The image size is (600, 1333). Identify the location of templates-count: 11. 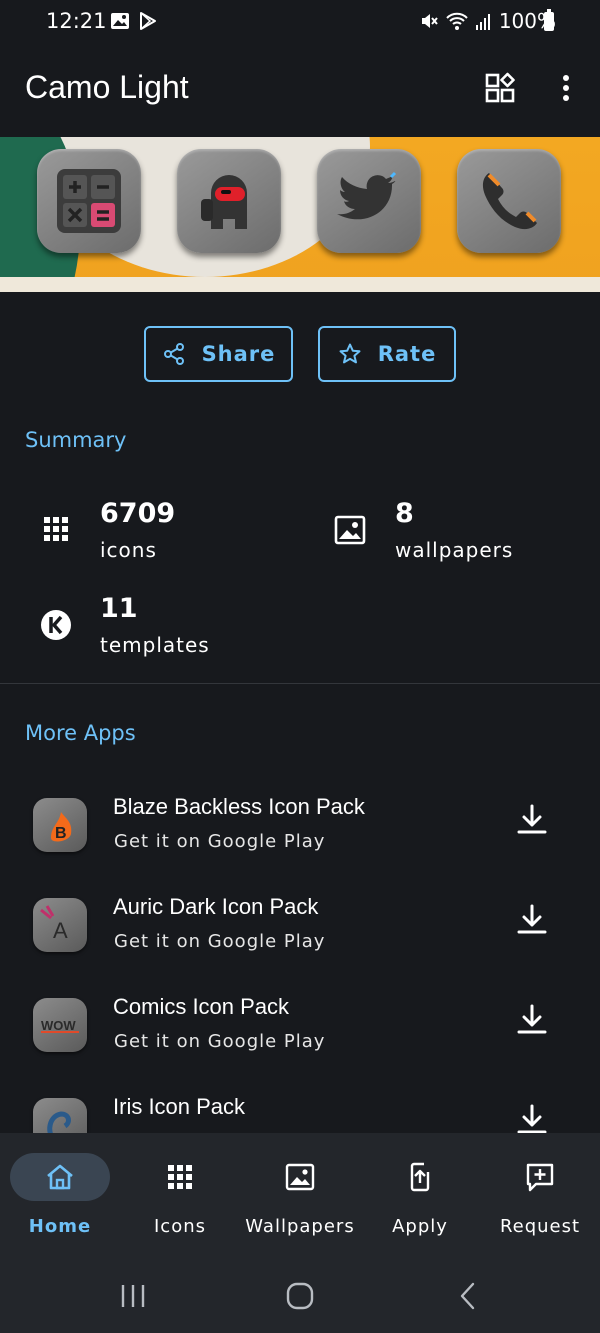
(119, 608).